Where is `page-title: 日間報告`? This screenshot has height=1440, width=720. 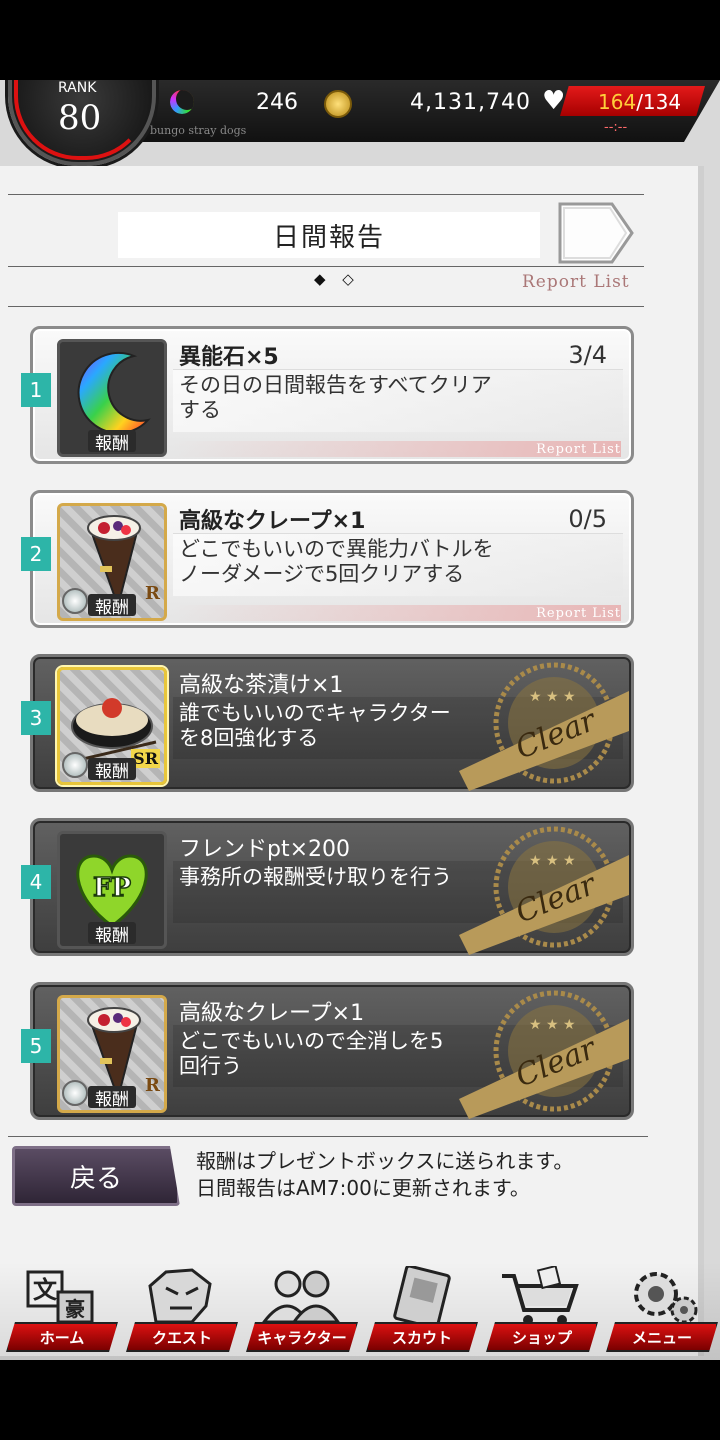 page-title: 日間報告 is located at coordinates (329, 235).